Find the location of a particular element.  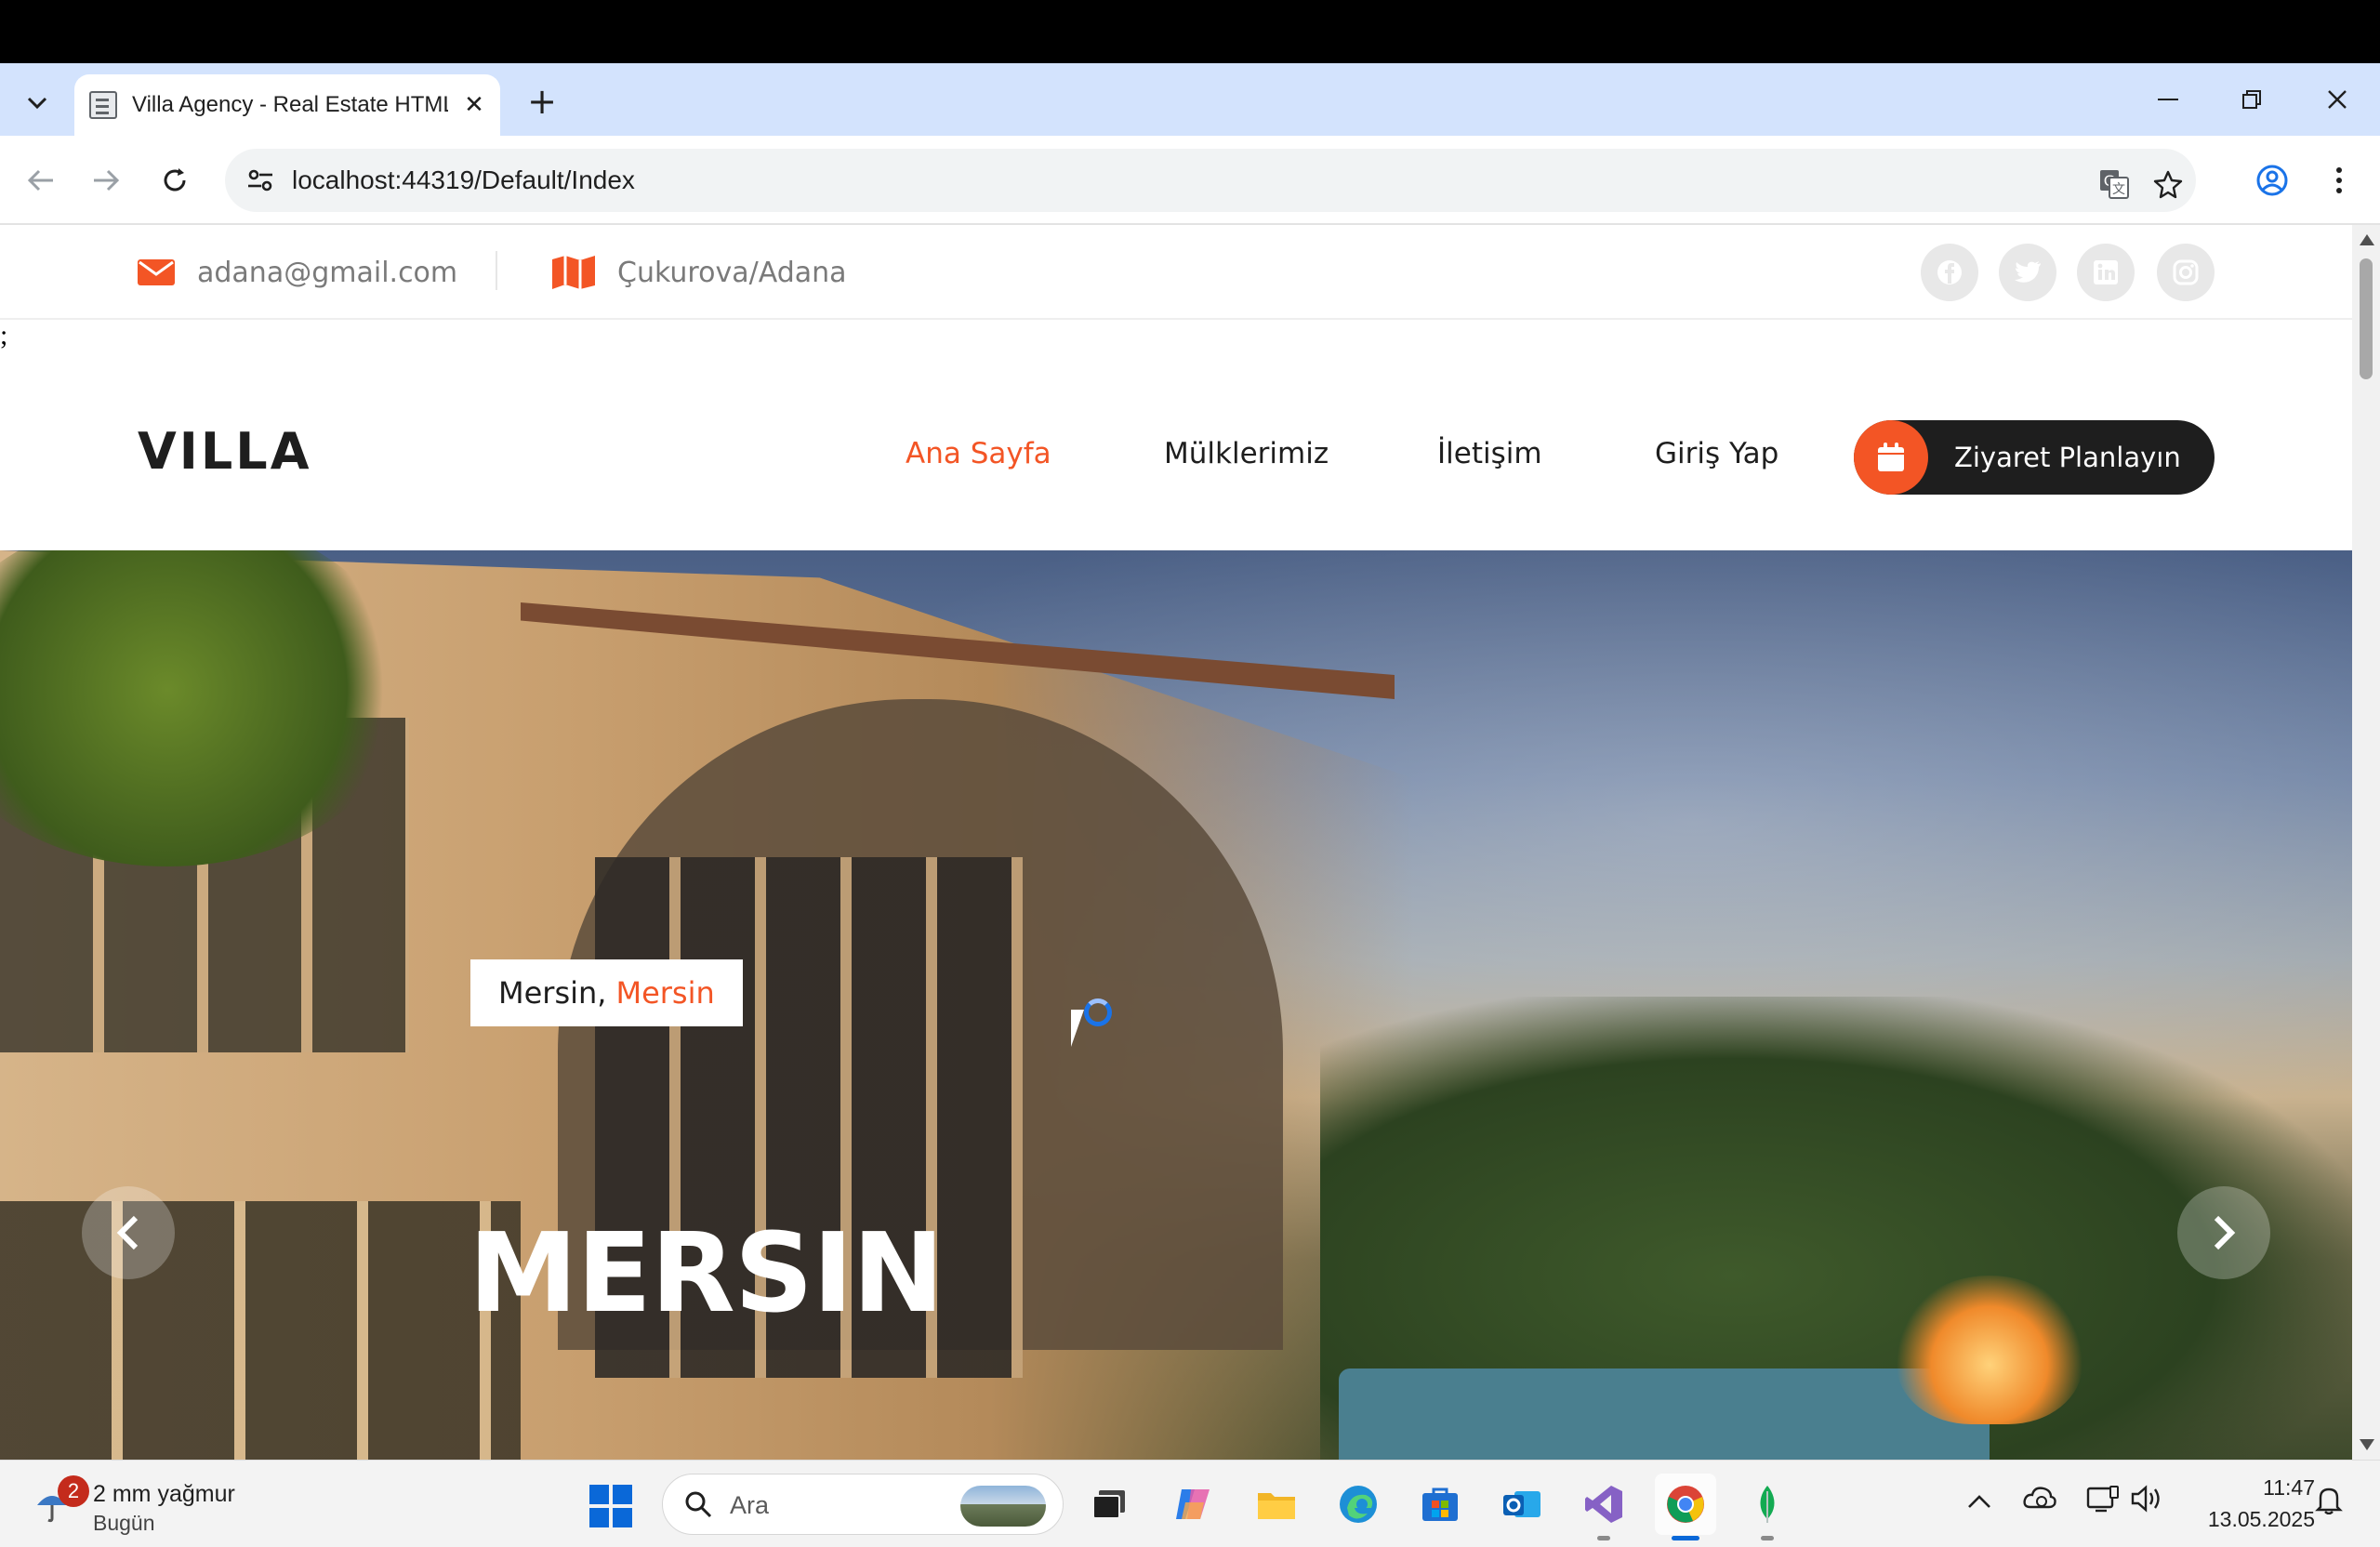

linkedin-icon is located at coordinates (2106, 272).